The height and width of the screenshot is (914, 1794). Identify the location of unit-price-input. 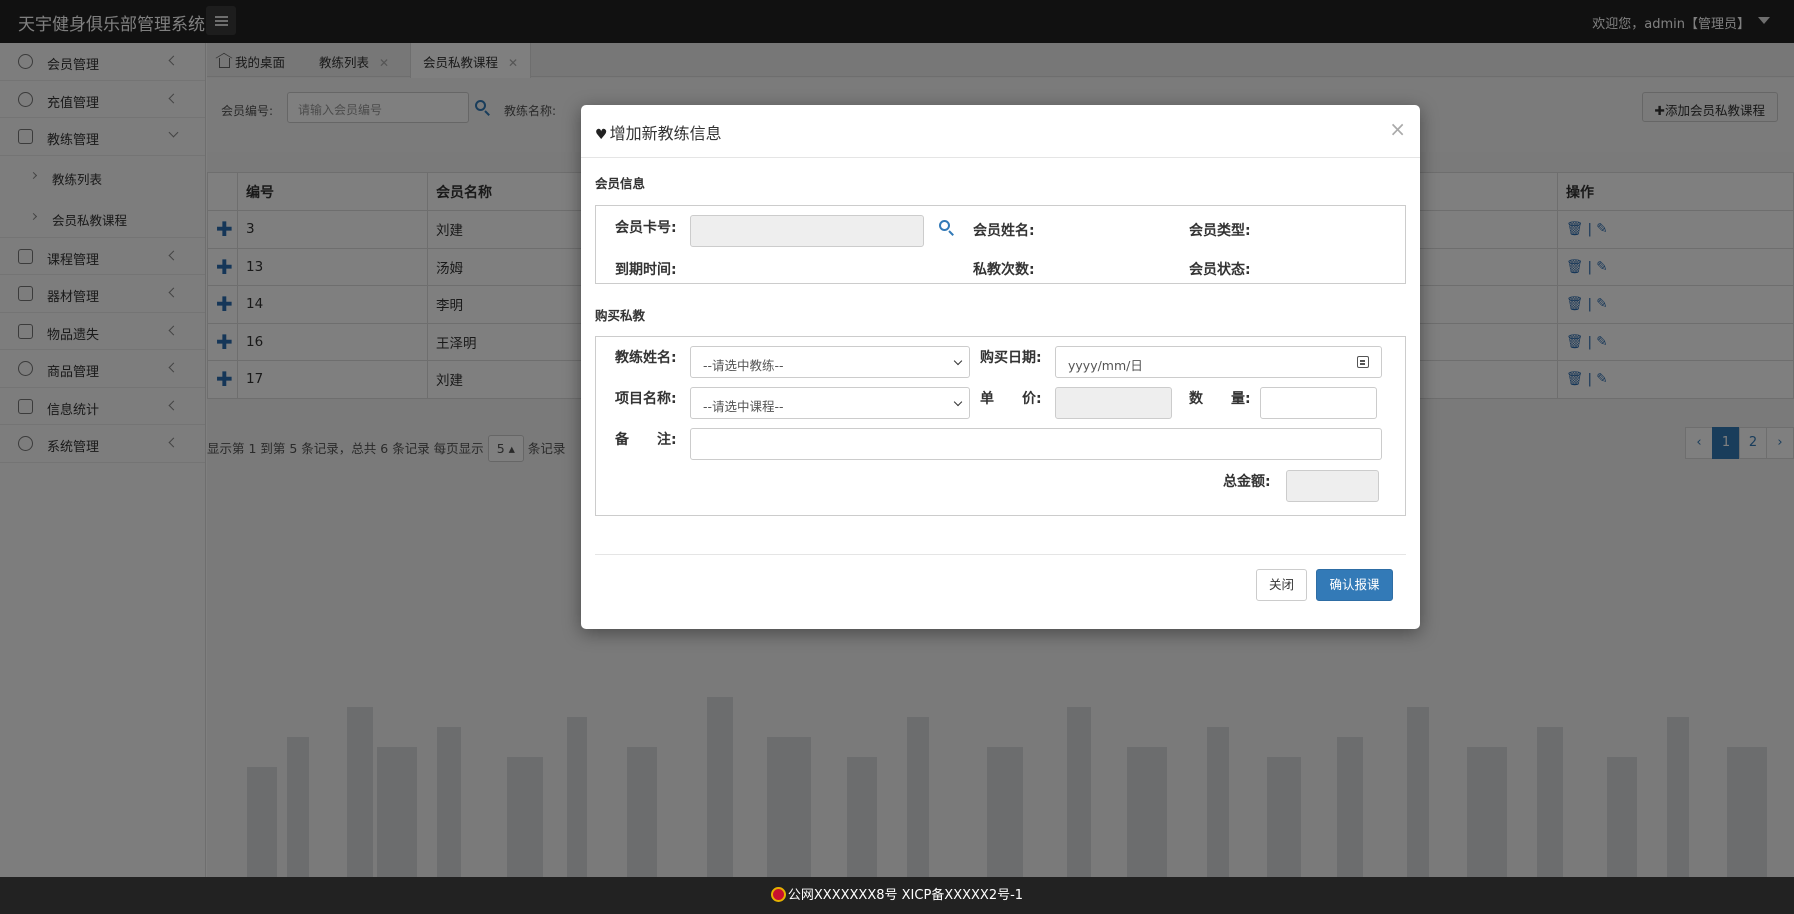
(1113, 403).